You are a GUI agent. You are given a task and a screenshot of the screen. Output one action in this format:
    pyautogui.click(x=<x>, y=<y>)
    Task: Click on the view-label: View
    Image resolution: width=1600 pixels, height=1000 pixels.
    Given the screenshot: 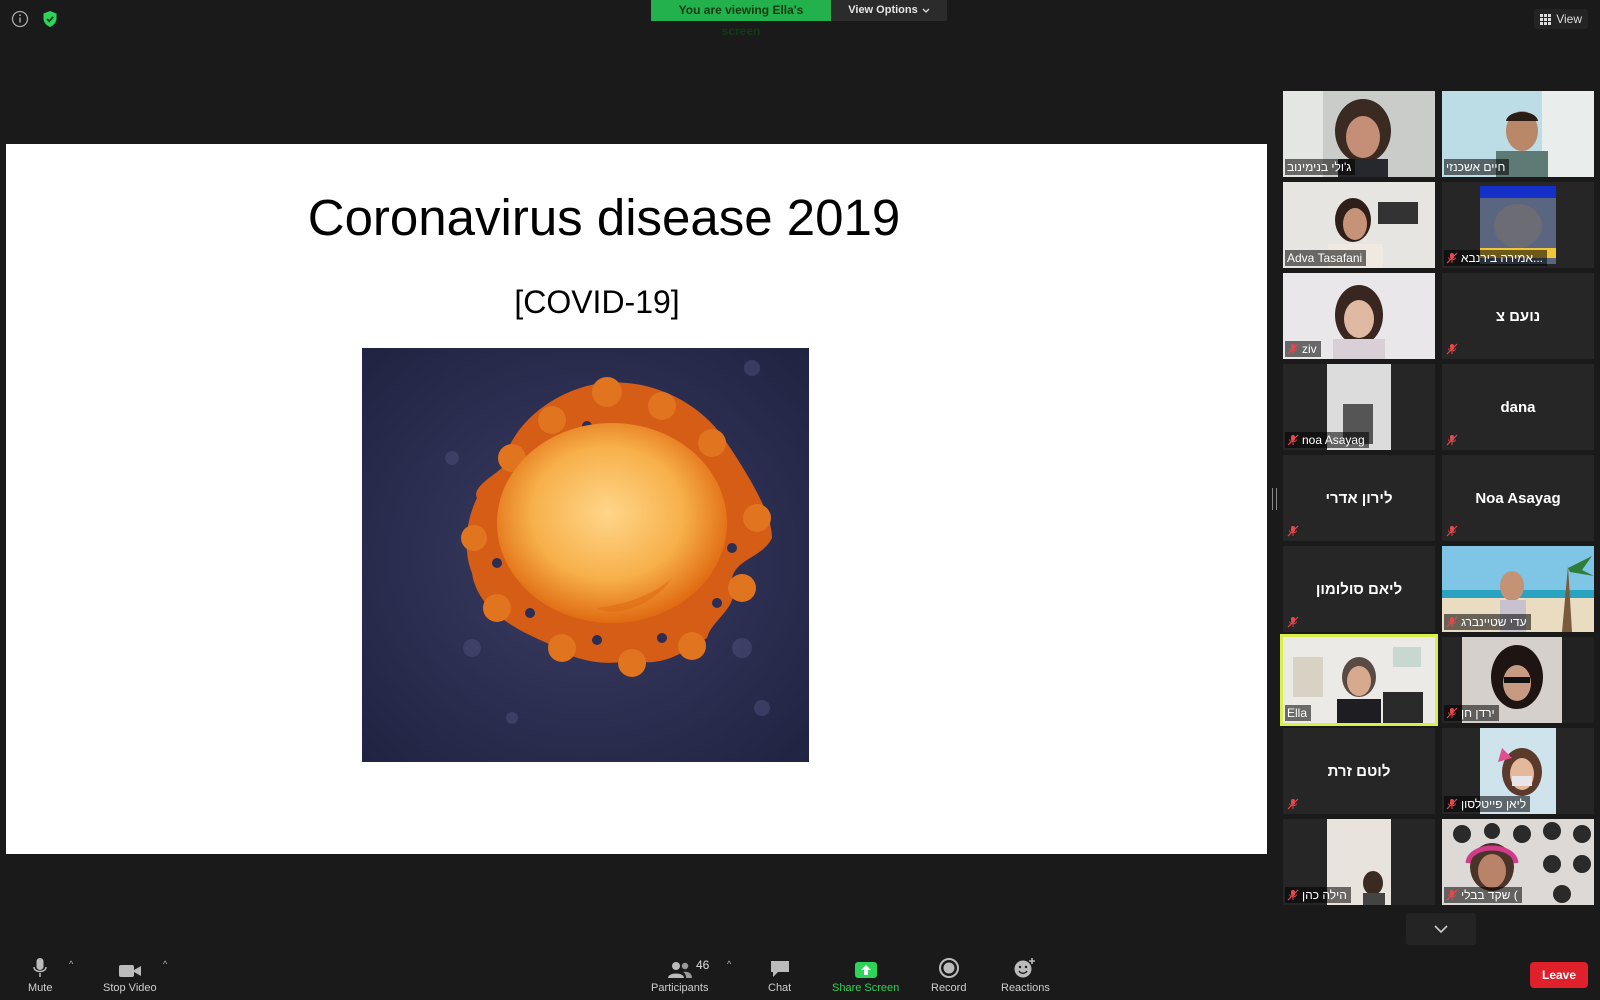 What is the action you would take?
    pyautogui.click(x=1569, y=19)
    